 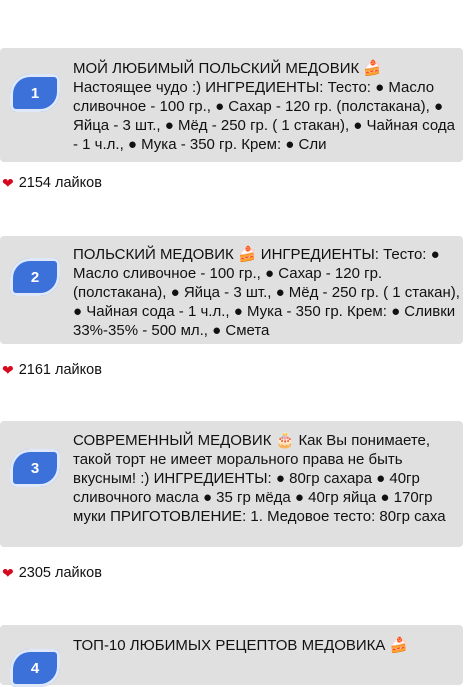 I want to click on post-number: 4, so click(x=35, y=668).